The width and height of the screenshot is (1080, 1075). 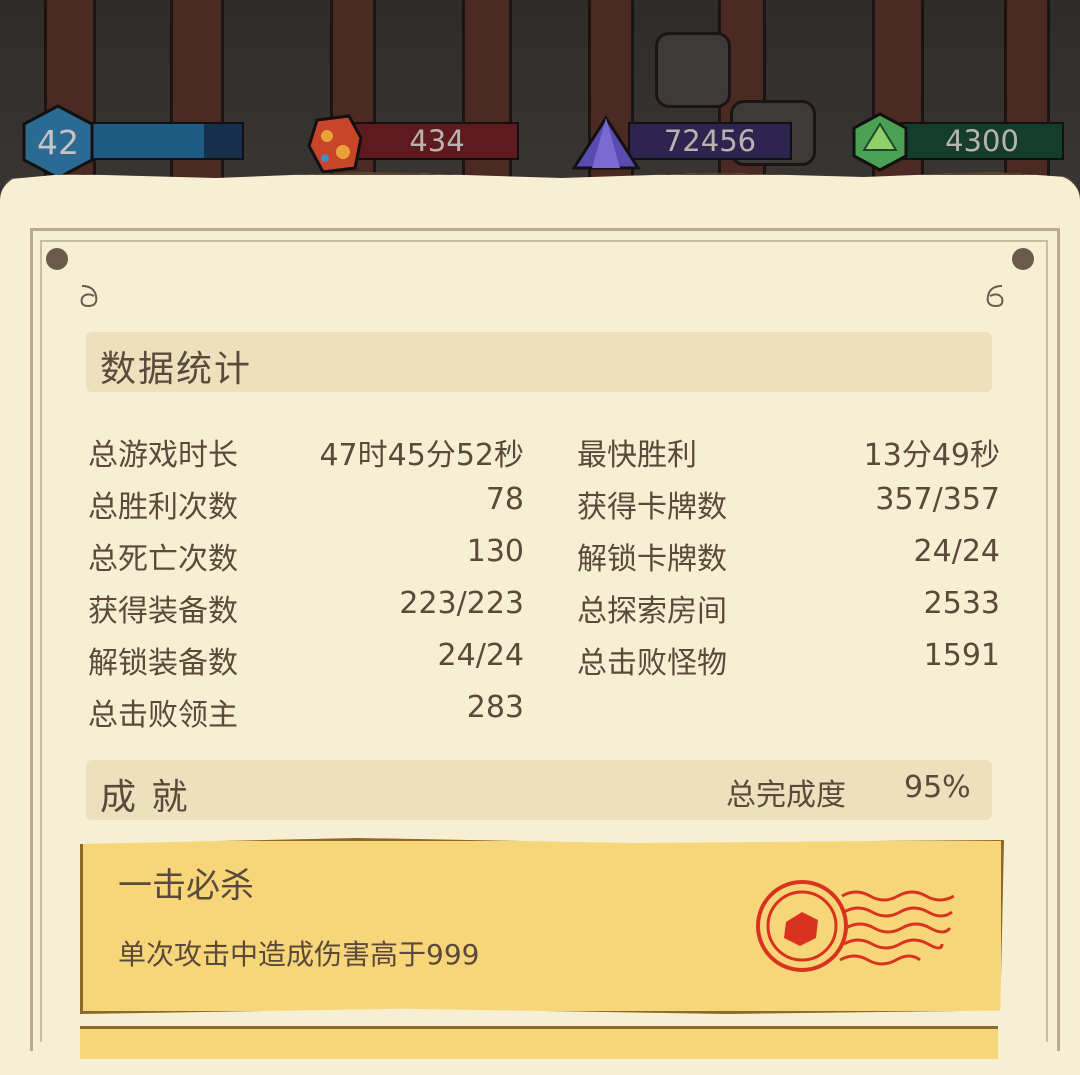 I want to click on red-gem-counter: 434, so click(x=412, y=139).